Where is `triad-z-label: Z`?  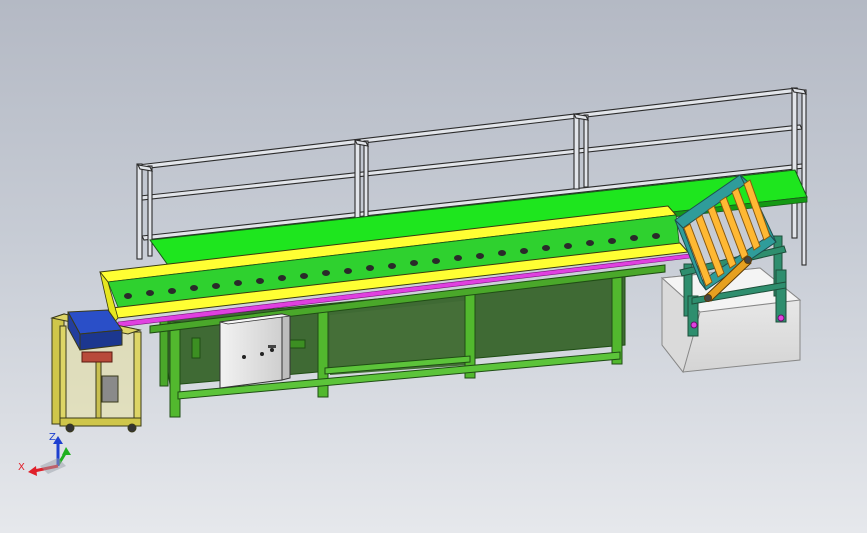
triad-z-label: Z is located at coordinates (52, 437).